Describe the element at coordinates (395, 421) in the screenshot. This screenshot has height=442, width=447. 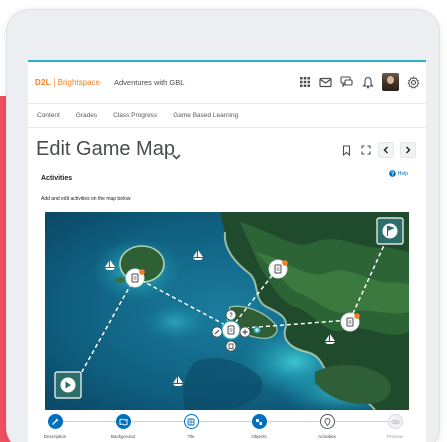
I see `eye-icon` at that location.